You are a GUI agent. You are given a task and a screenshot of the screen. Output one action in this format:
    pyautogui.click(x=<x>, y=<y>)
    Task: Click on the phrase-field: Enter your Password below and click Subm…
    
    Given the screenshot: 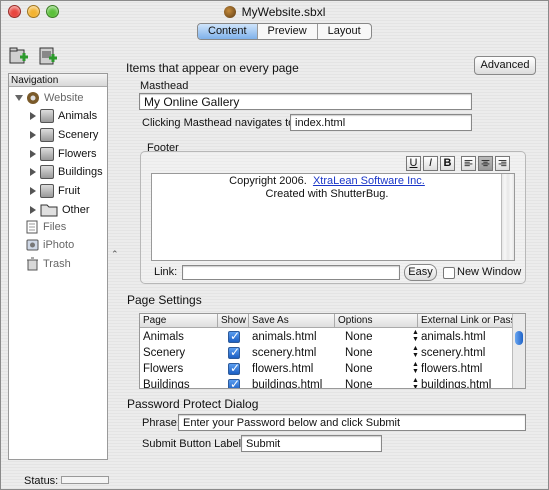 What is the action you would take?
    pyautogui.click(x=352, y=422)
    